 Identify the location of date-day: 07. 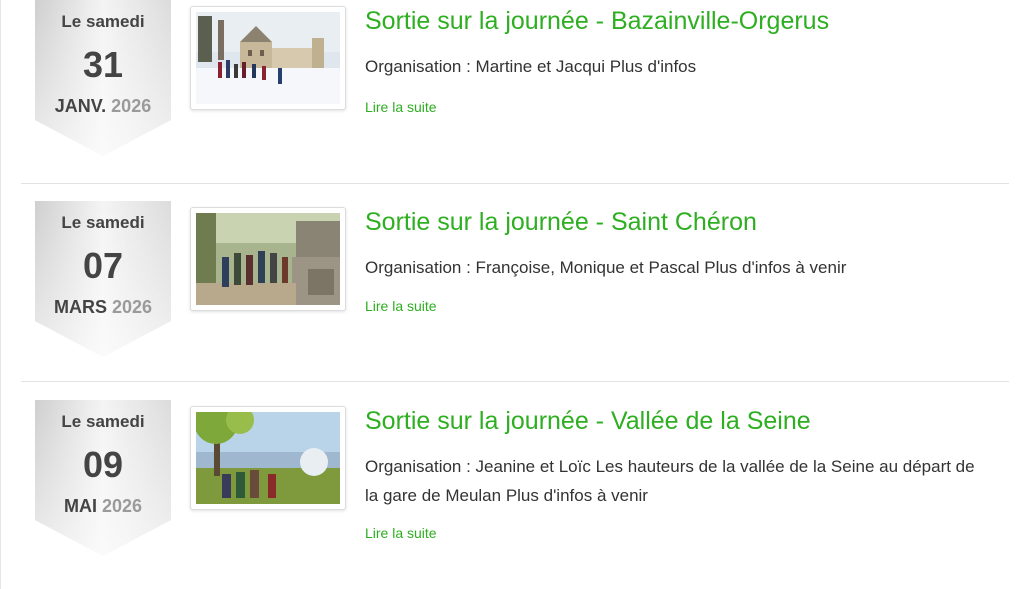
(103, 265).